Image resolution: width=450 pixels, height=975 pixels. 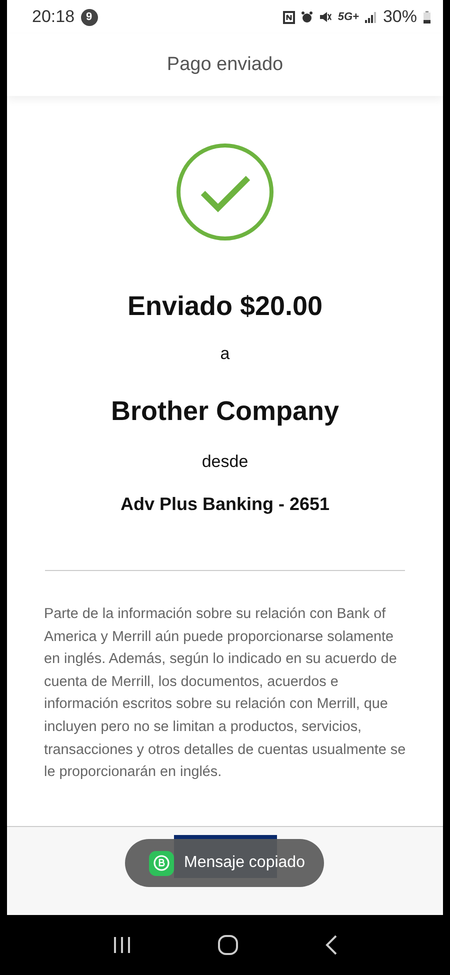 What do you see at coordinates (53, 17) in the screenshot?
I see `status-time: 20:18` at bounding box center [53, 17].